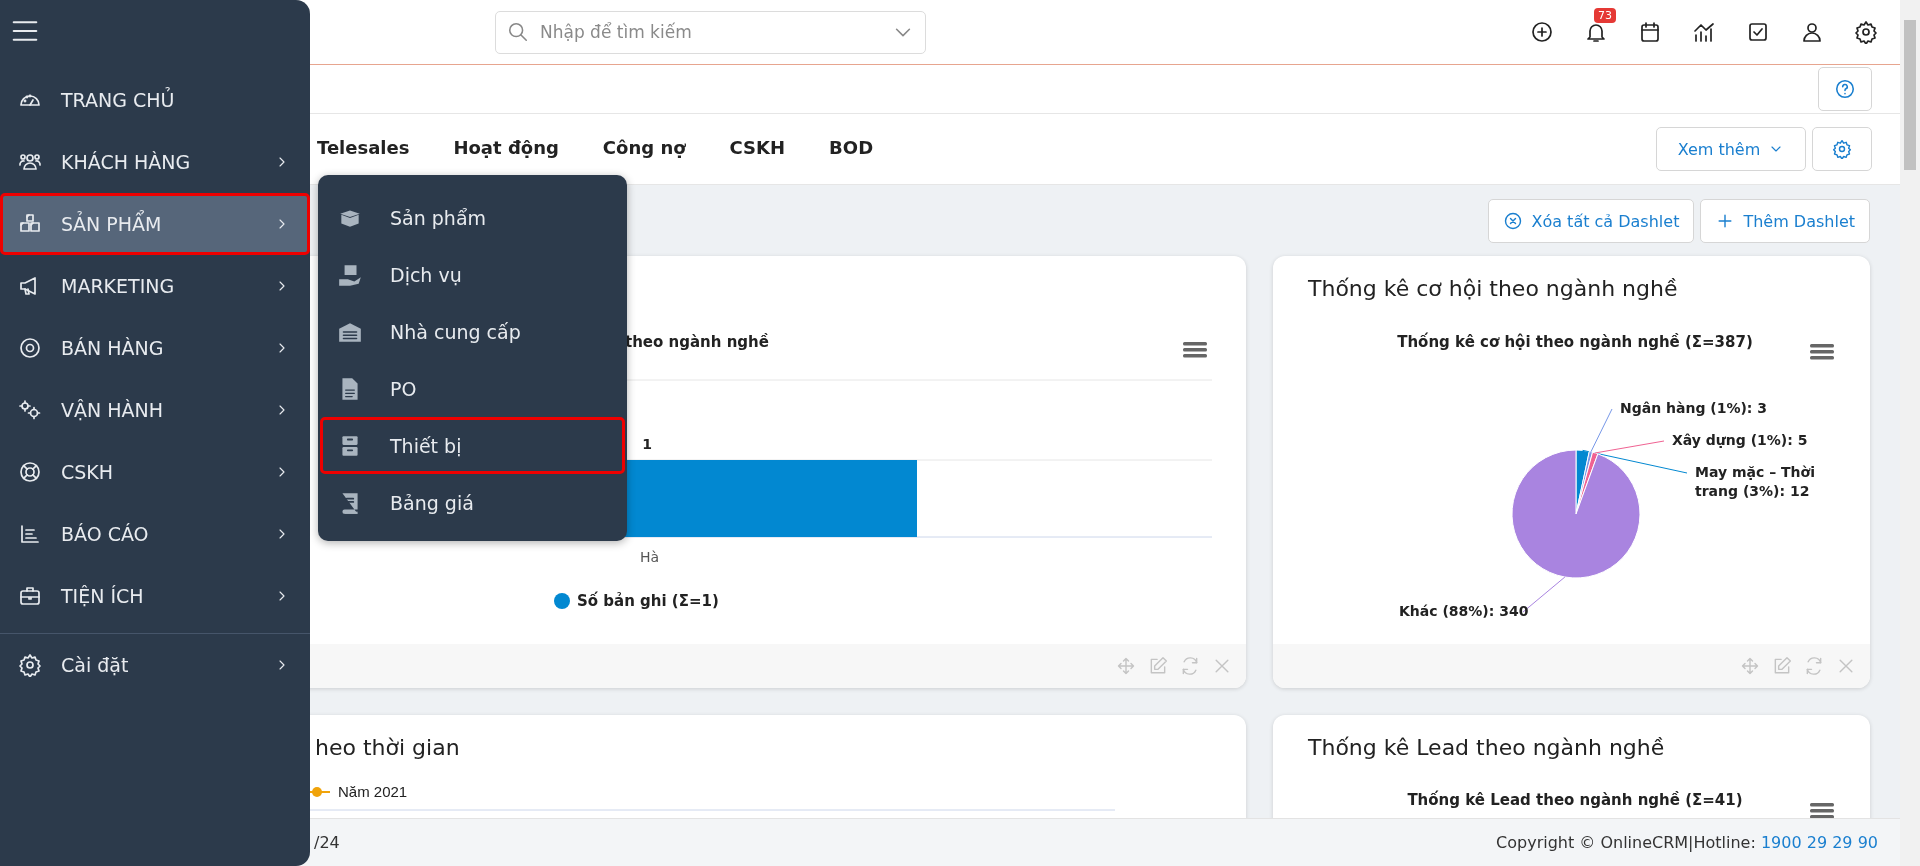 The width and height of the screenshot is (1920, 866). What do you see at coordinates (155, 665) in the screenshot?
I see `sidebar-item: Cài đặt` at bounding box center [155, 665].